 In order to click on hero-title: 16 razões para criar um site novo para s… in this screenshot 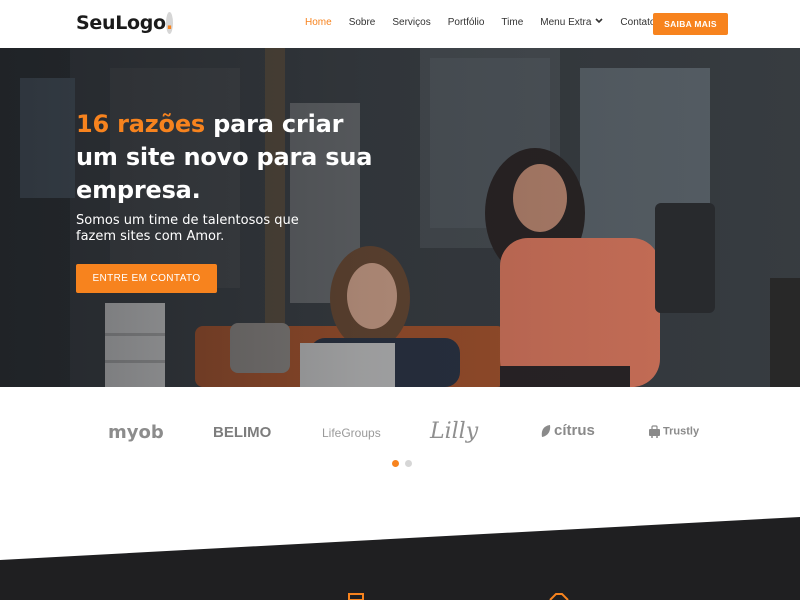, I will do `click(226, 157)`.